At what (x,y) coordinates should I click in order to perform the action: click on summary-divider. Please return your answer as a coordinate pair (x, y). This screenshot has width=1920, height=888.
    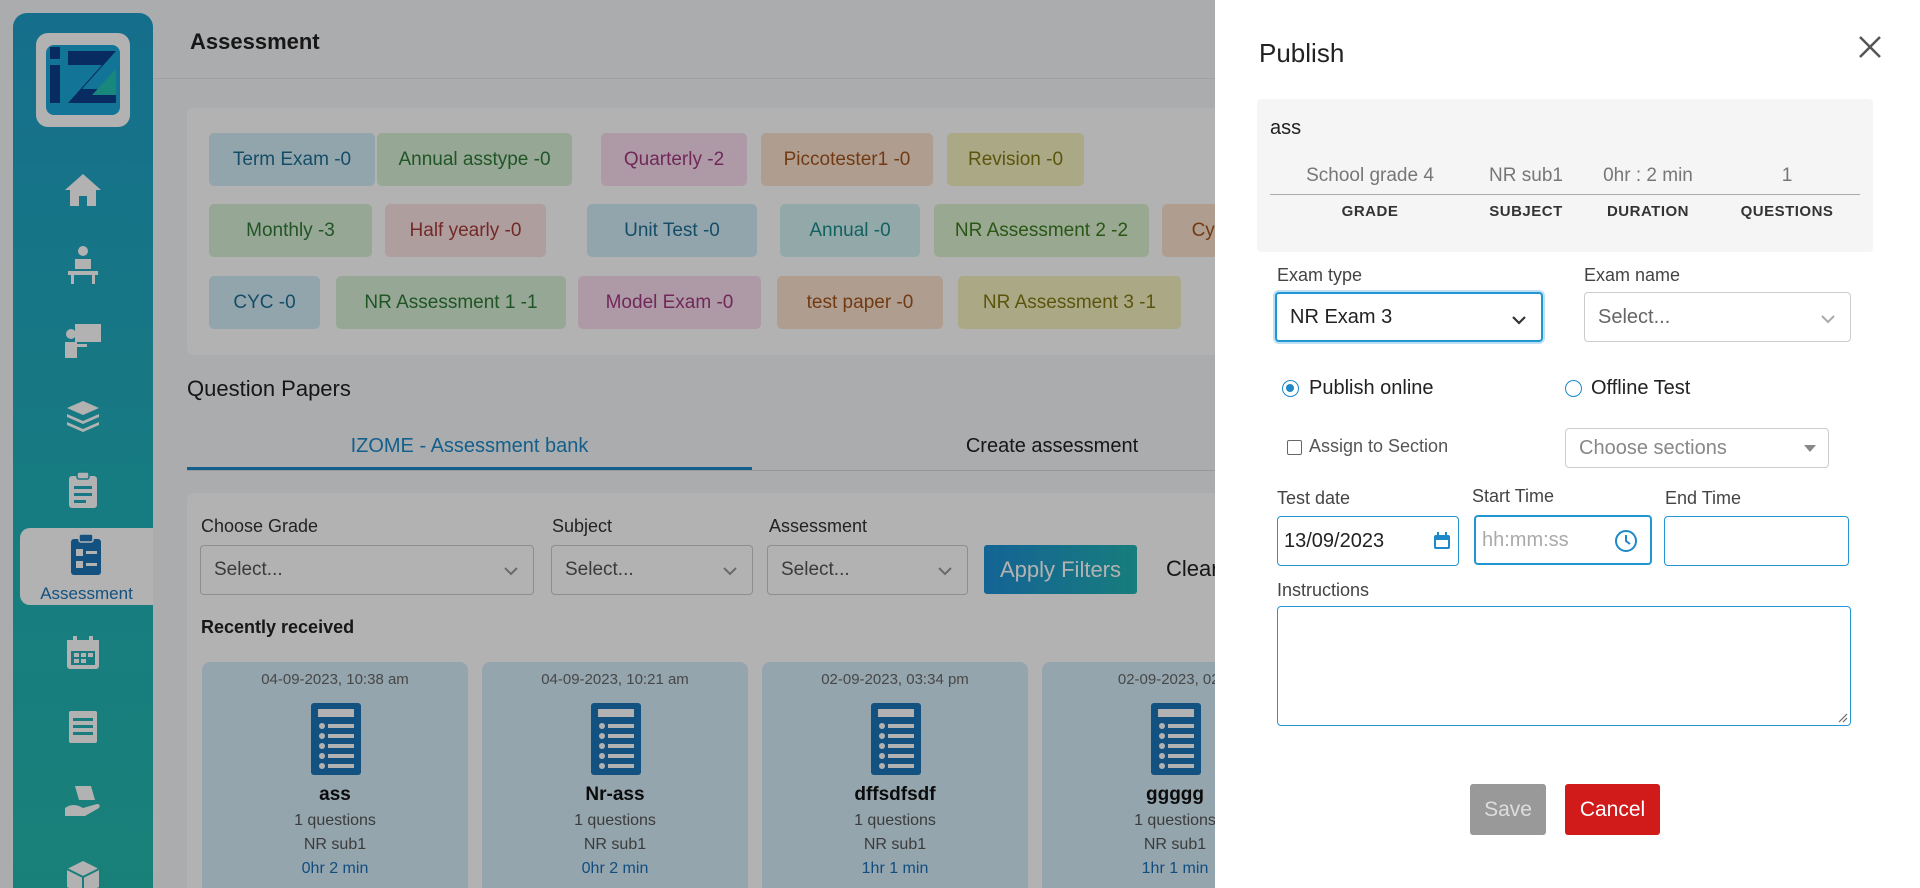
    Looking at the image, I should click on (1565, 194).